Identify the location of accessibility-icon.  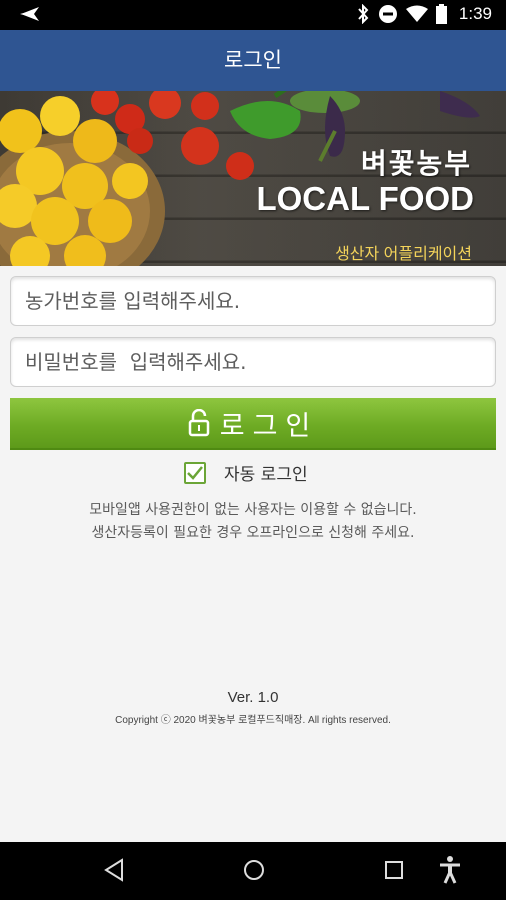
(450, 872).